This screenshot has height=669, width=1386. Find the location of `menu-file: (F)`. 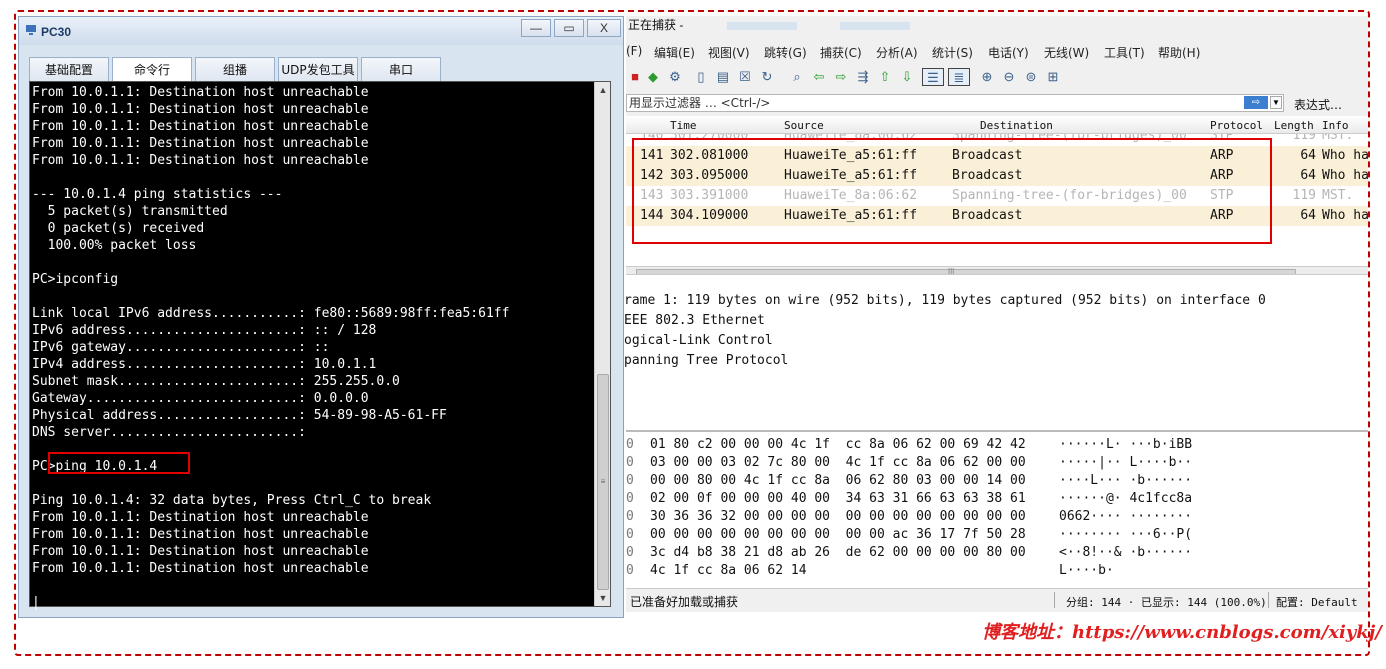

menu-file: (F) is located at coordinates (634, 51).